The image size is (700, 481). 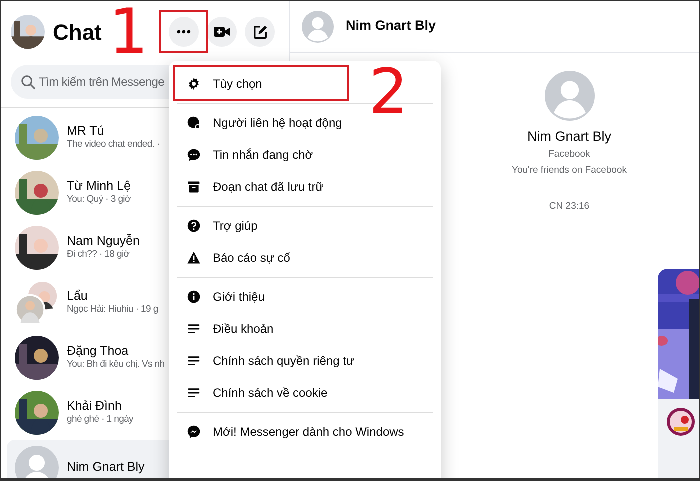 What do you see at coordinates (194, 187) in the screenshot?
I see `archive-icon` at bounding box center [194, 187].